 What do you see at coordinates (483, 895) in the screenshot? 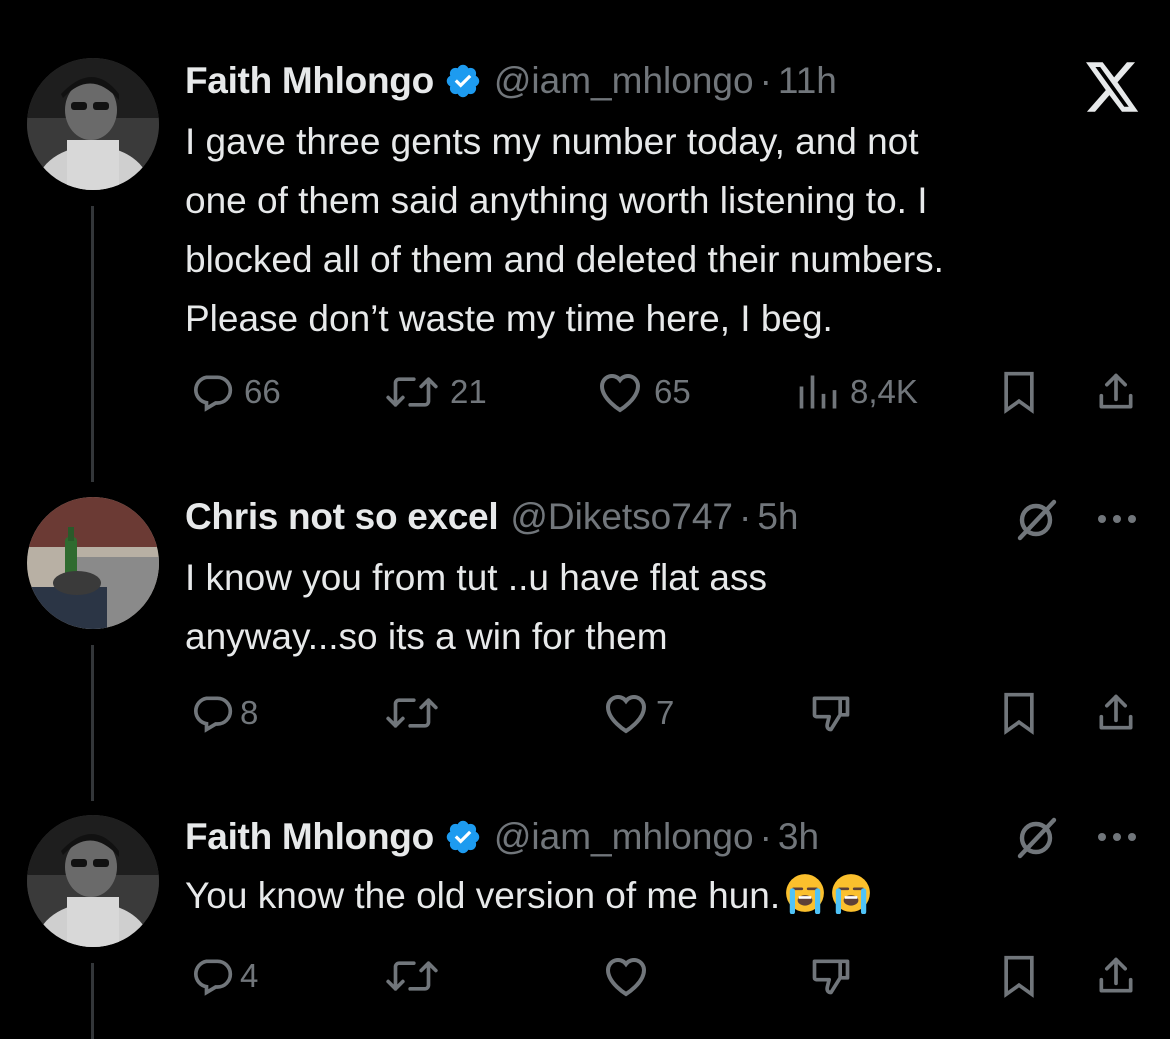
I see `text-content: You know the old version of me hun.` at bounding box center [483, 895].